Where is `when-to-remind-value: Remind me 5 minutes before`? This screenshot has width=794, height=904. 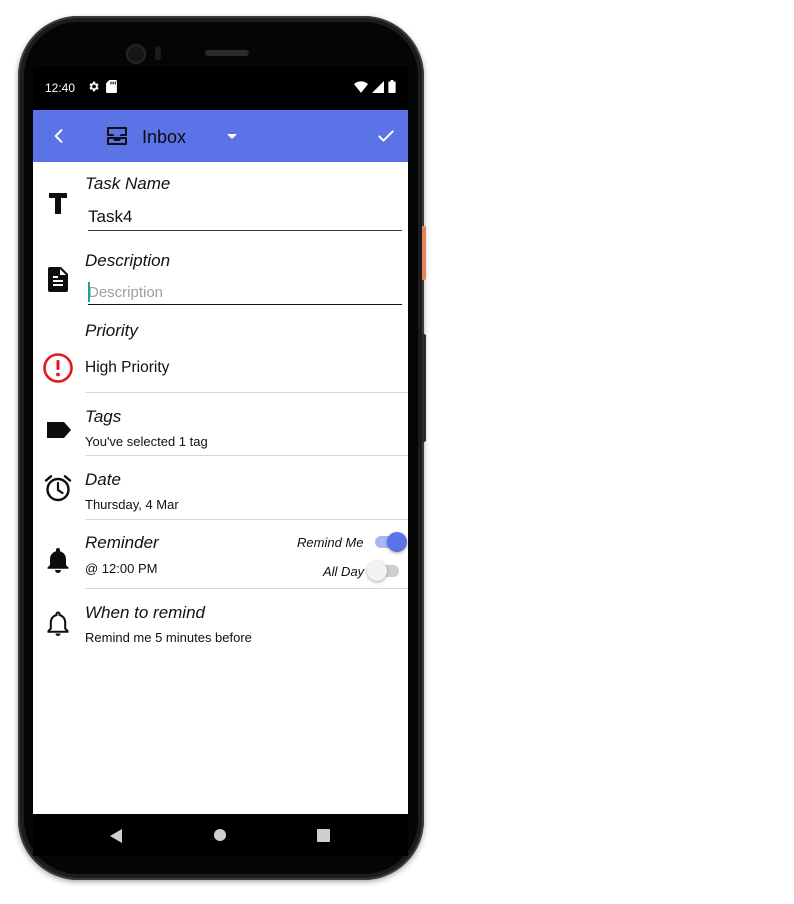 when-to-remind-value: Remind me 5 minutes before is located at coordinates (168, 637).